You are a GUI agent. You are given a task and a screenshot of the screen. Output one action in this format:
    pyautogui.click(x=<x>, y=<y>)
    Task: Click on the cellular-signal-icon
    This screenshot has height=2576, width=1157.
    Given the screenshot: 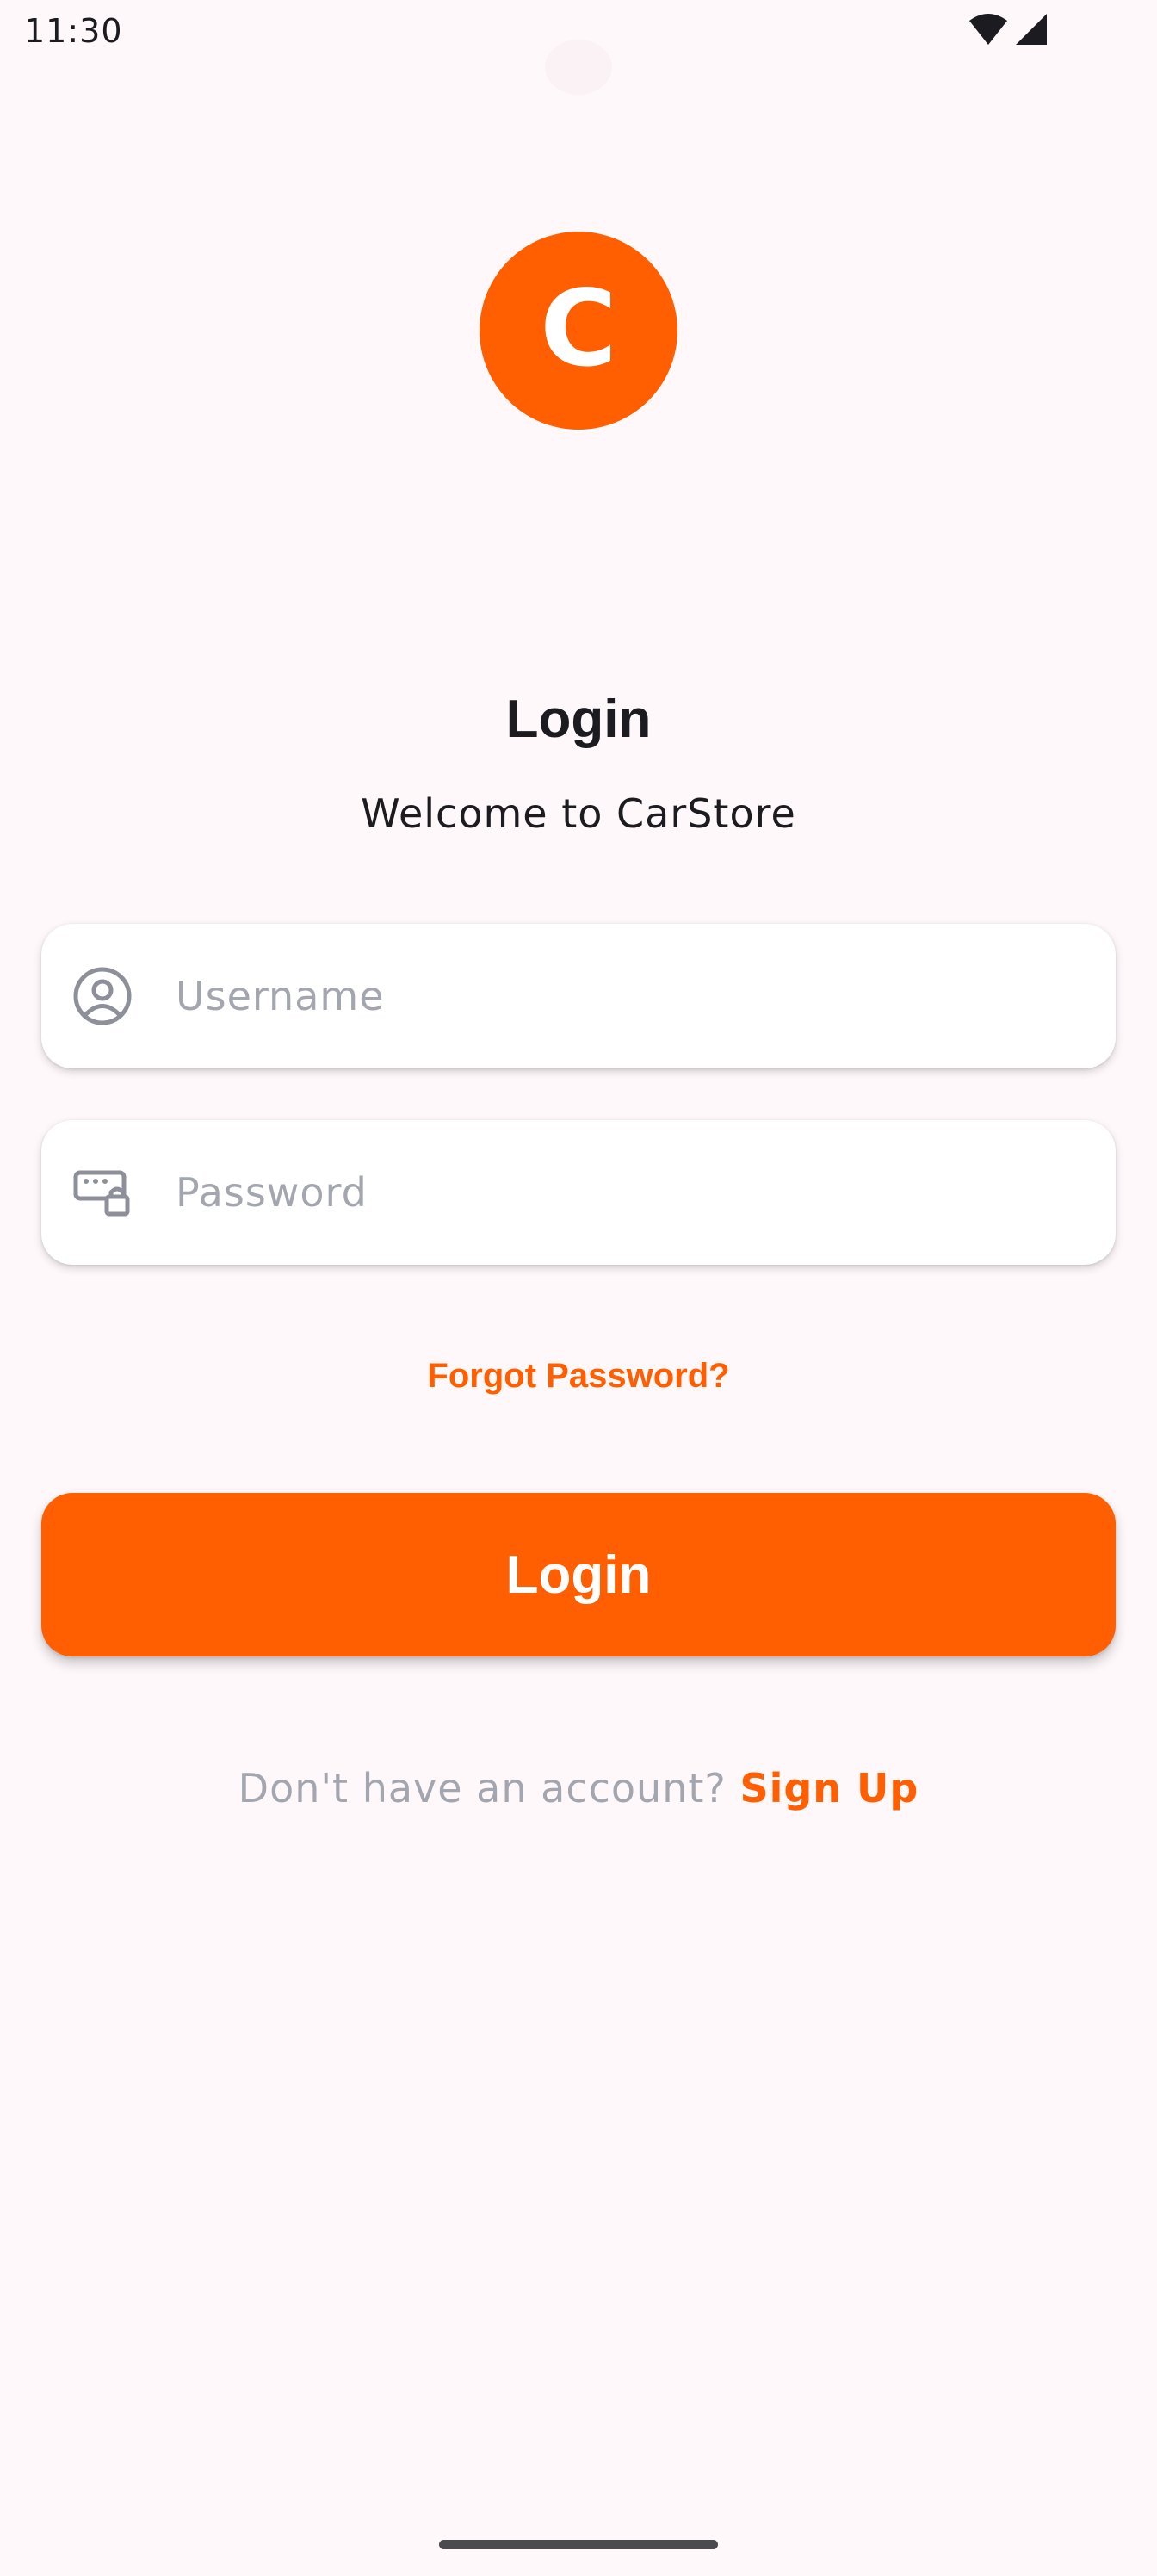 What is the action you would take?
    pyautogui.click(x=1032, y=32)
    